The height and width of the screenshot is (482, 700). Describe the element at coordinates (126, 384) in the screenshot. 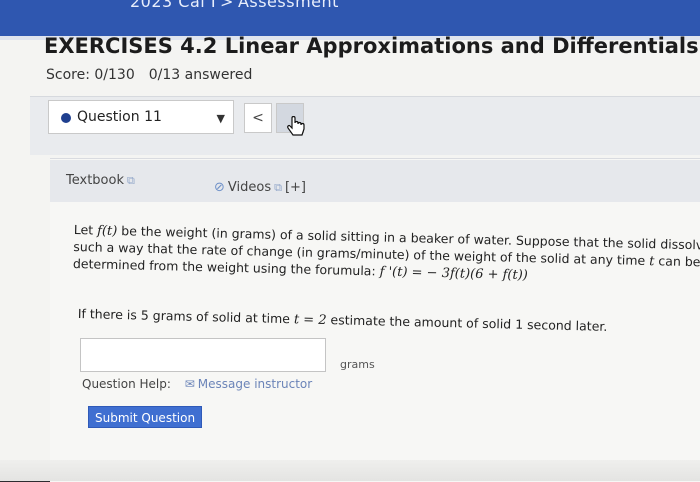

I see `question-help-label: Question Help:` at that location.